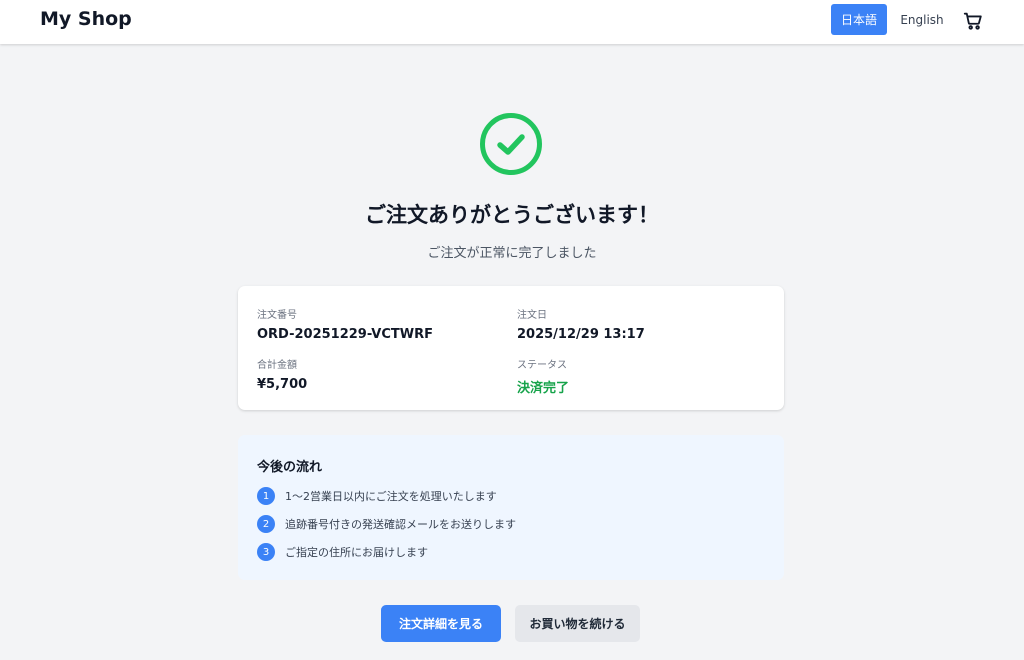  I want to click on step-item: 2 追跡番号付きの発送確認メールをお送りします, so click(386, 524).